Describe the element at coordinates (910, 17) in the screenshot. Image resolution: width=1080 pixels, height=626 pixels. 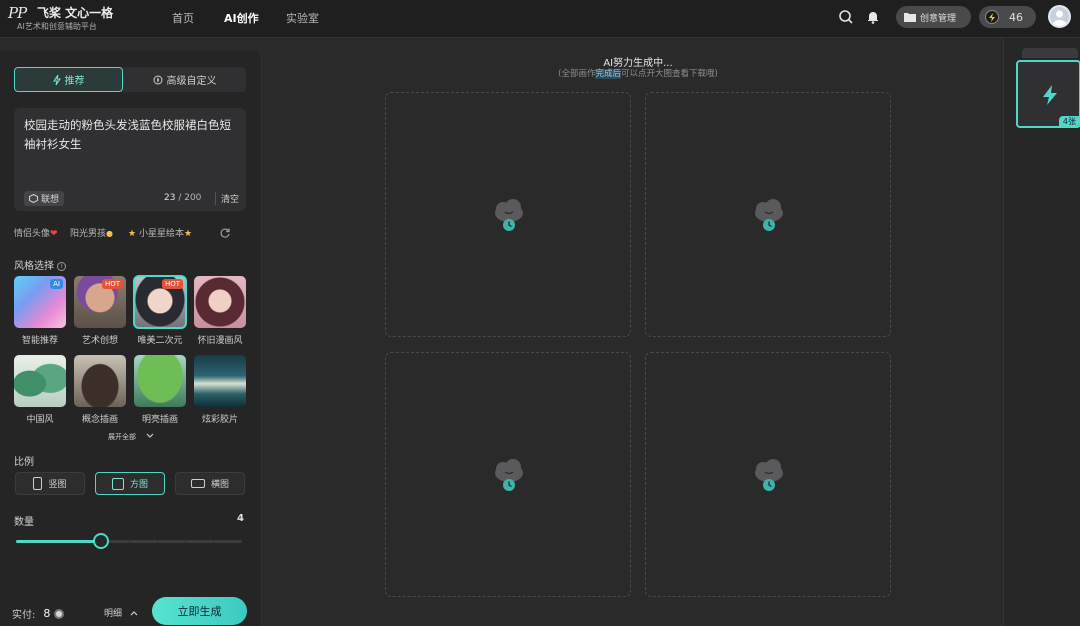
I see `folder-icon` at that location.